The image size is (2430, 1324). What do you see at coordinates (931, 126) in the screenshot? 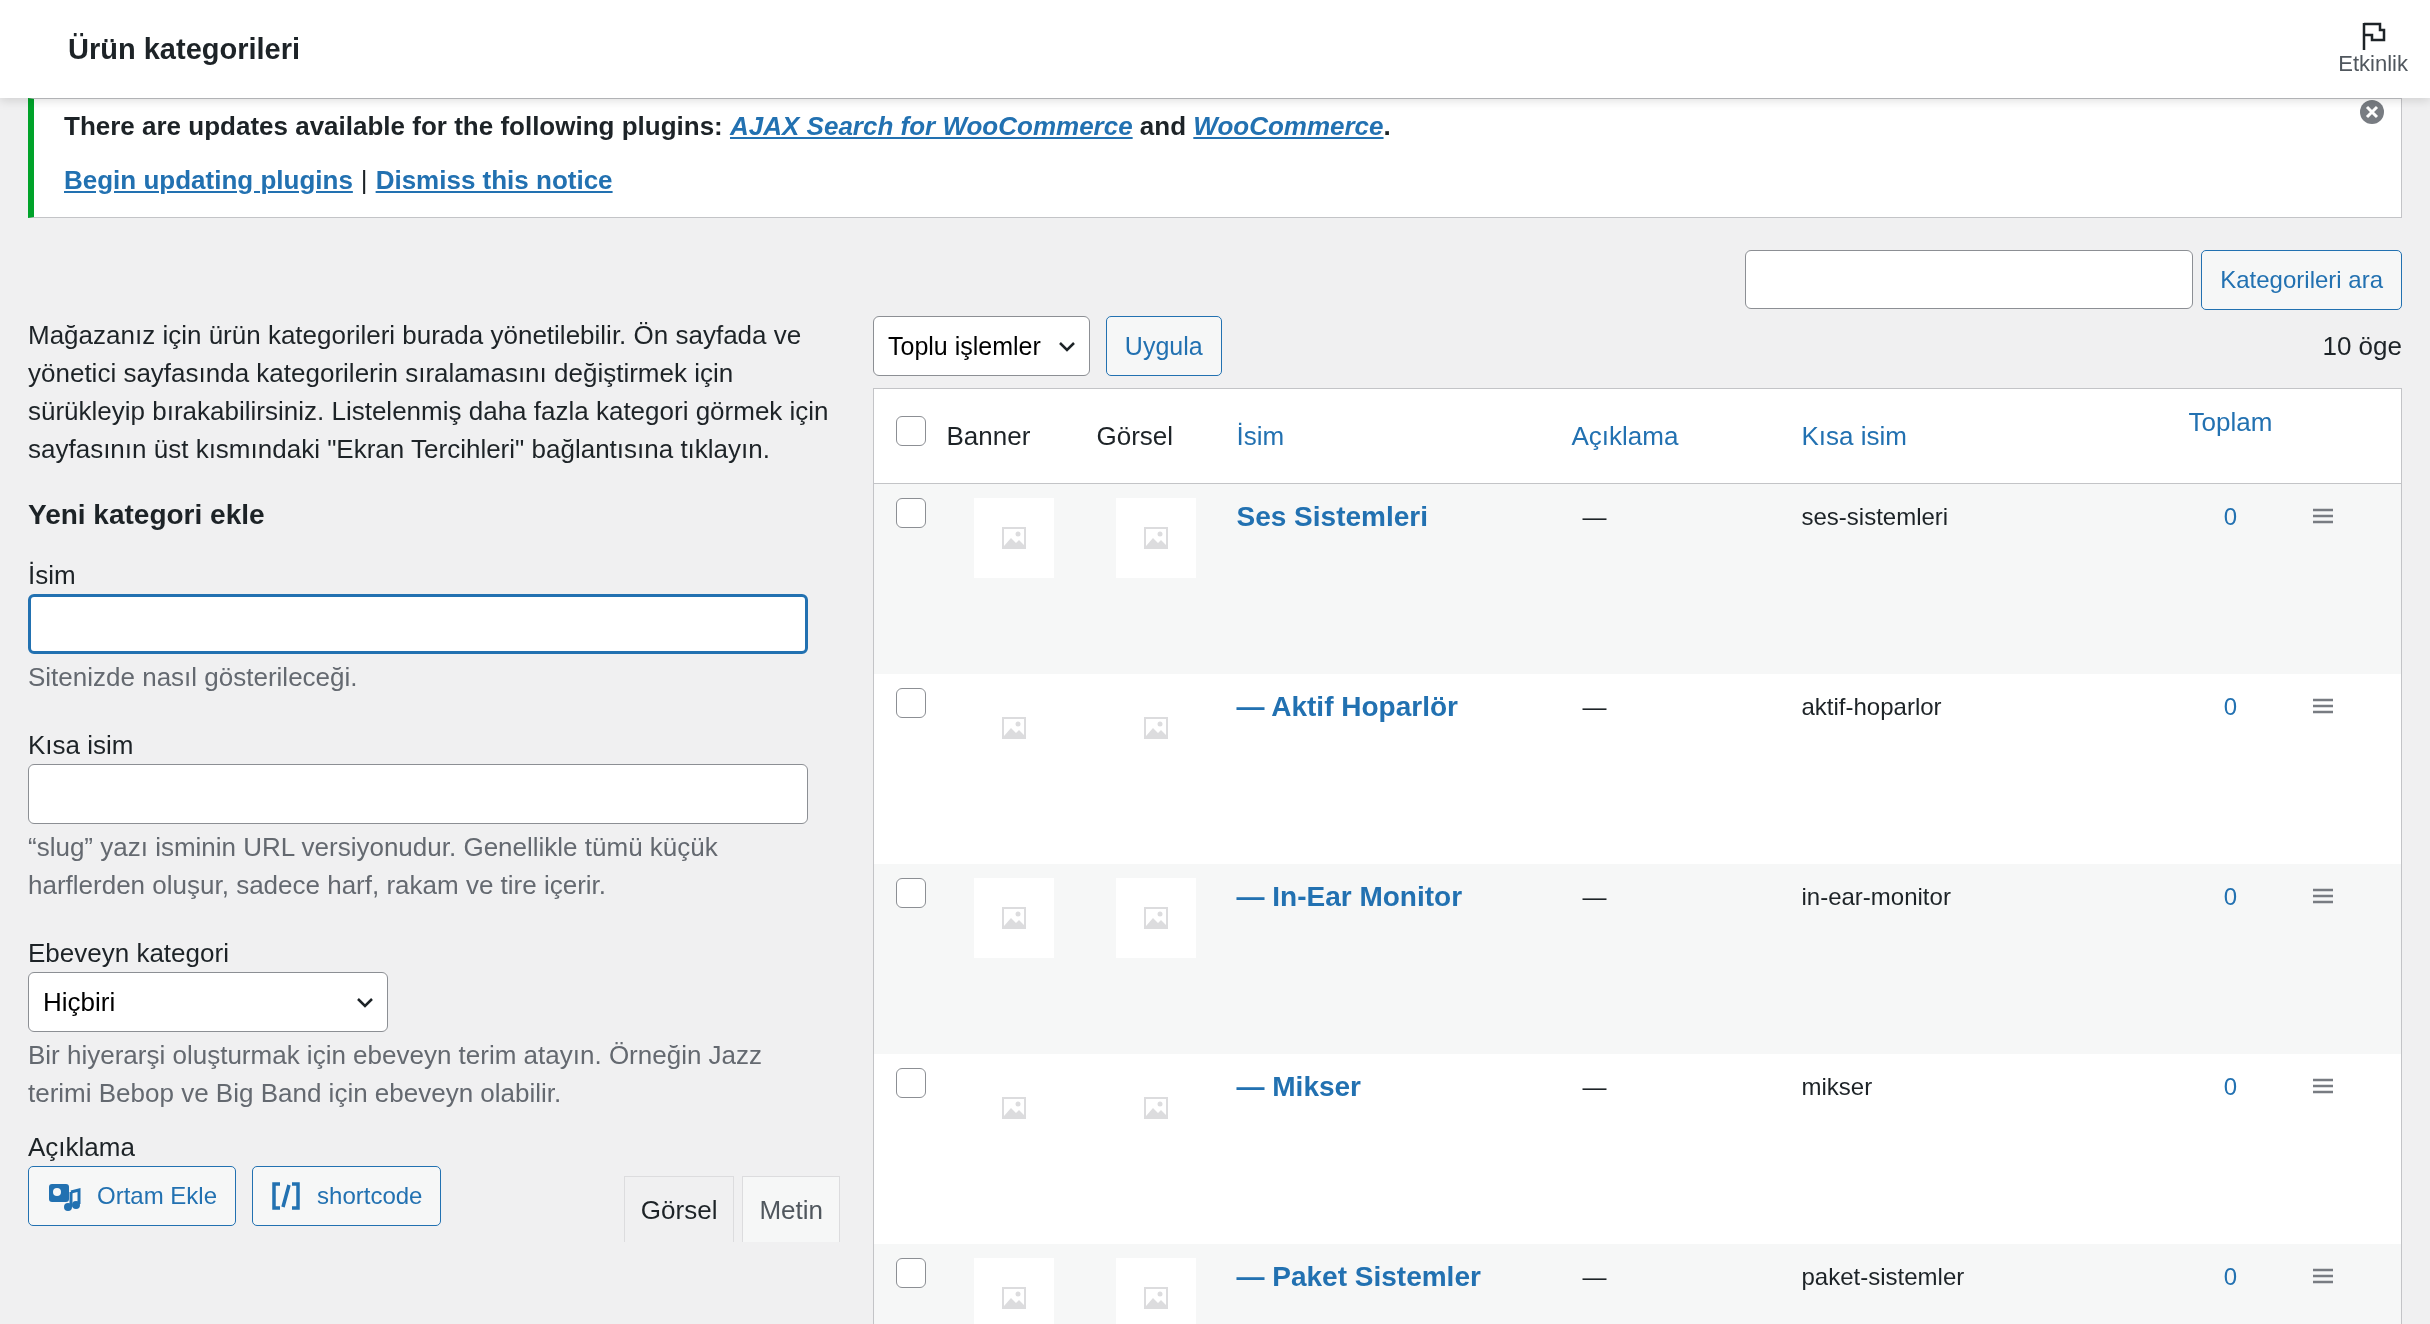
I see `plugin-link: AJAX Search for WooCommerce` at bounding box center [931, 126].